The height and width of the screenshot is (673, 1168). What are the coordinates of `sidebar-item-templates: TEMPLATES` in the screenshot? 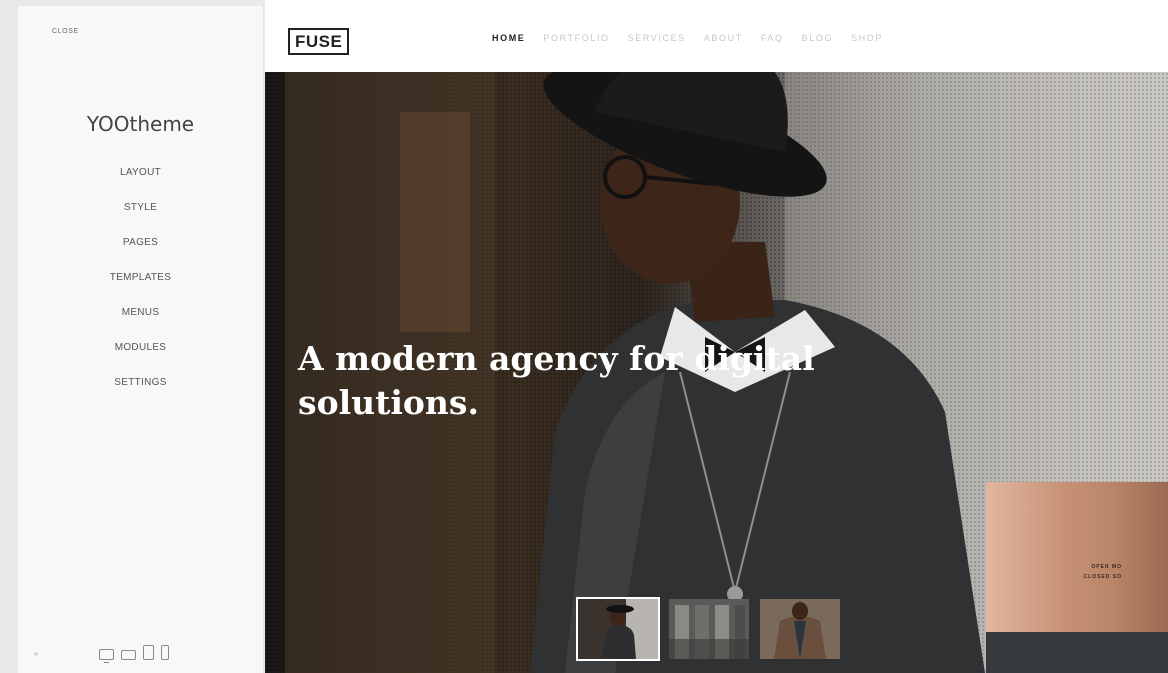 It's located at (140, 287).